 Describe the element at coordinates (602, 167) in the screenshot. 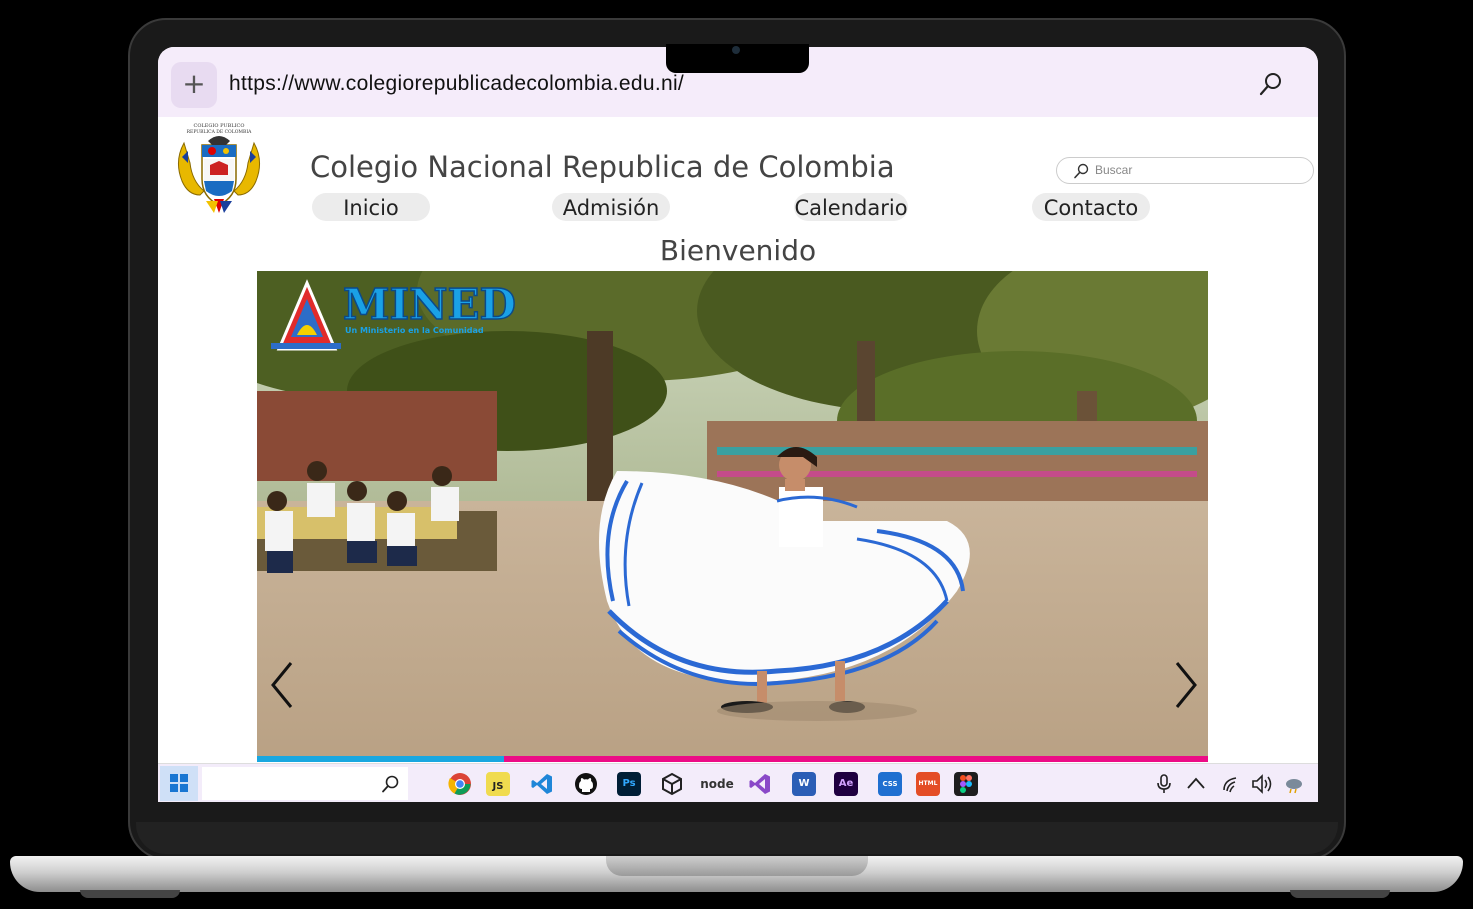

I see `site-title: Colegio Nacional Republica de Colombia` at that location.